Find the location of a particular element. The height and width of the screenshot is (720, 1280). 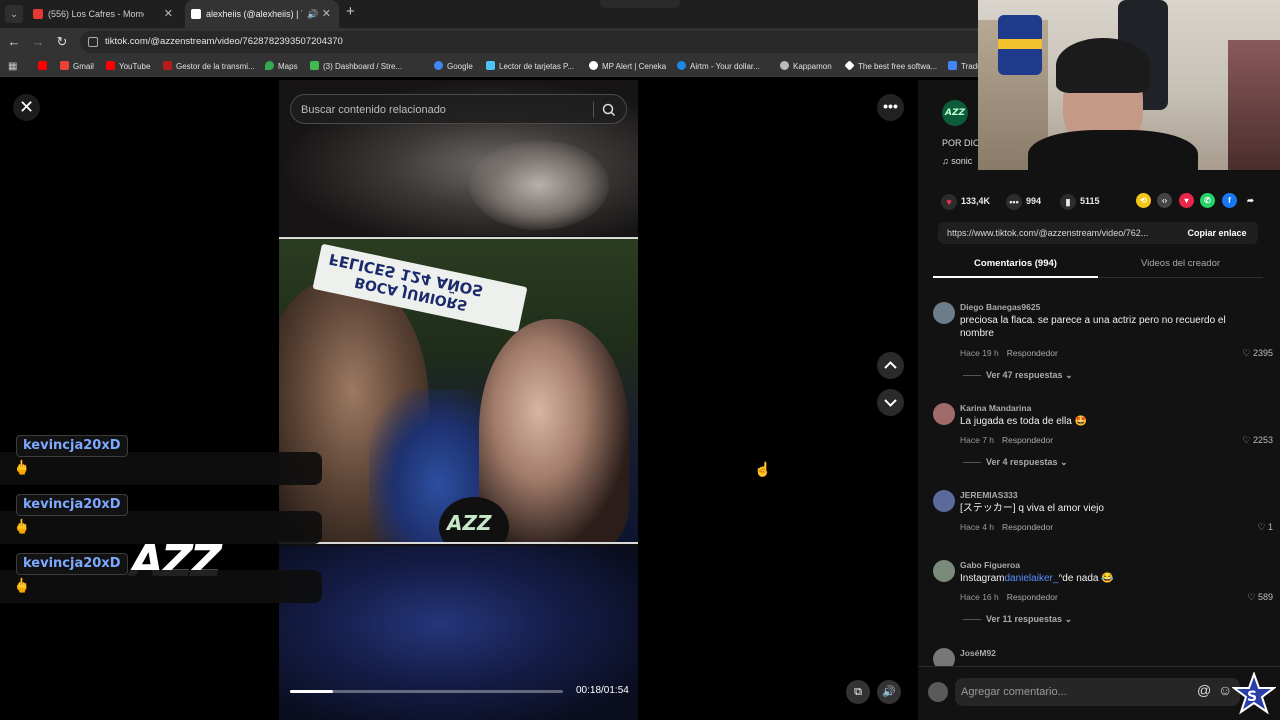

back-button: ← is located at coordinates (14, 42).